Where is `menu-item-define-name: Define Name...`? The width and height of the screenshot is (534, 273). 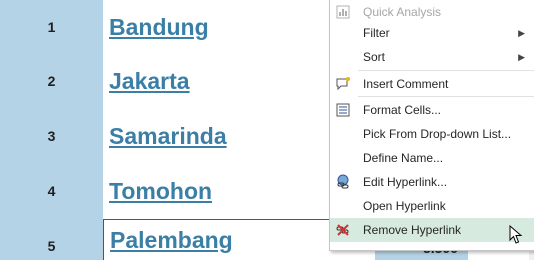 menu-item-define-name: Define Name... is located at coordinates (432, 158).